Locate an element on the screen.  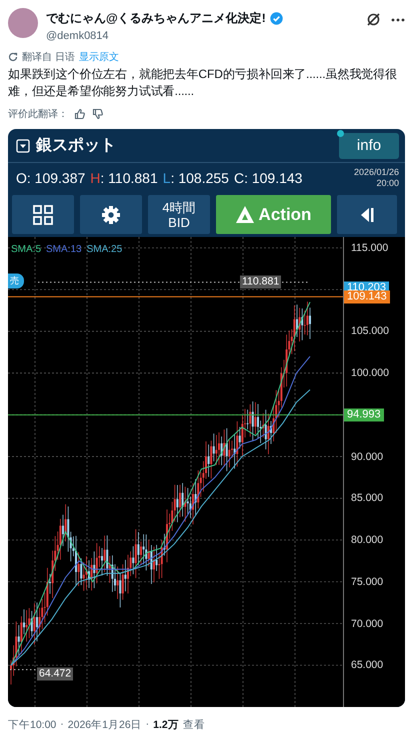
legend-label: SMA:13 is located at coordinates (64, 249).